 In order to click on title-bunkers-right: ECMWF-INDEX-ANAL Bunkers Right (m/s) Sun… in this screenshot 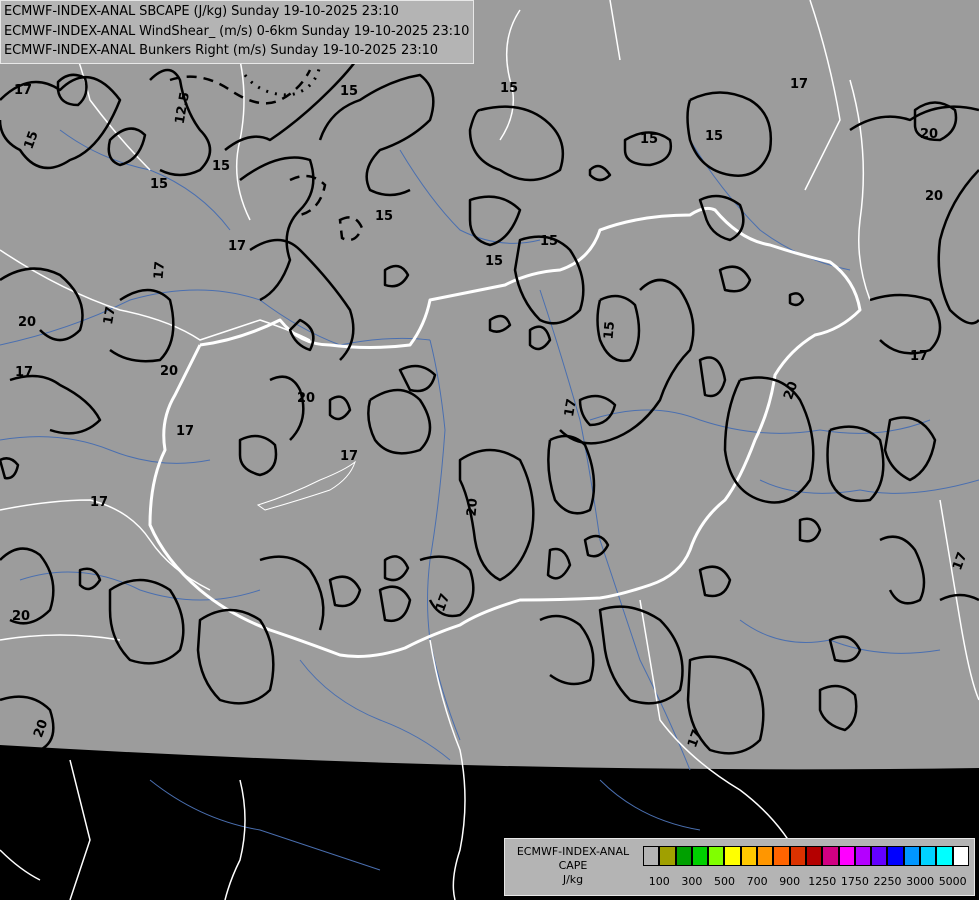, I will do `click(221, 50)`.